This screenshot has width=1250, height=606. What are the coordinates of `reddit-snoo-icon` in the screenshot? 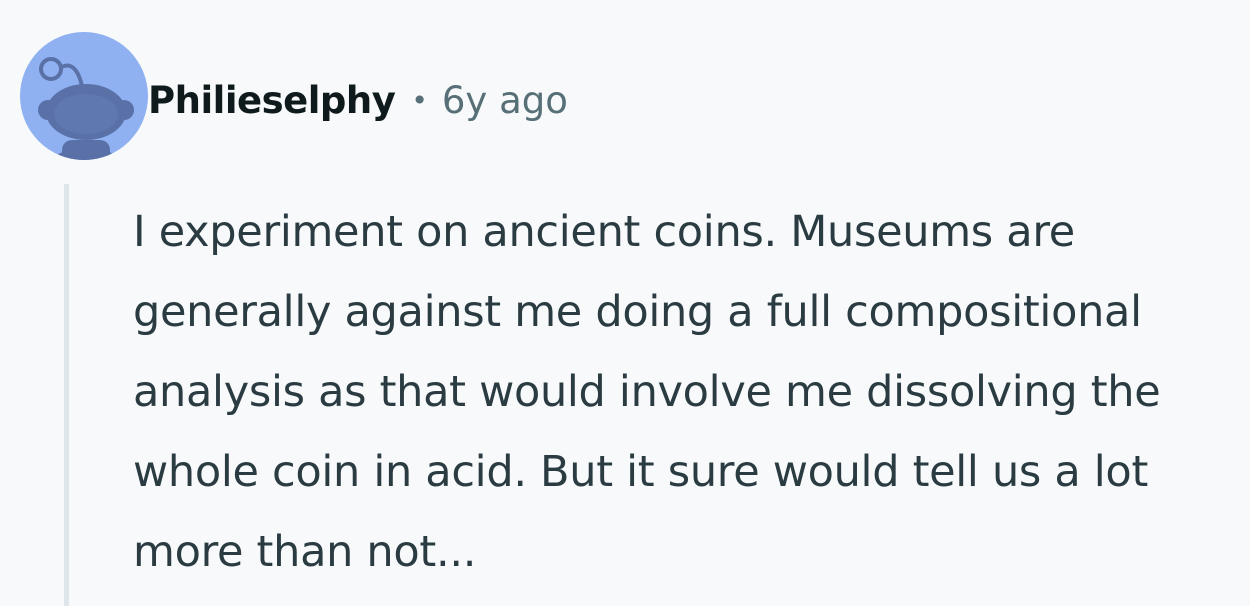 It's located at (86, 108).